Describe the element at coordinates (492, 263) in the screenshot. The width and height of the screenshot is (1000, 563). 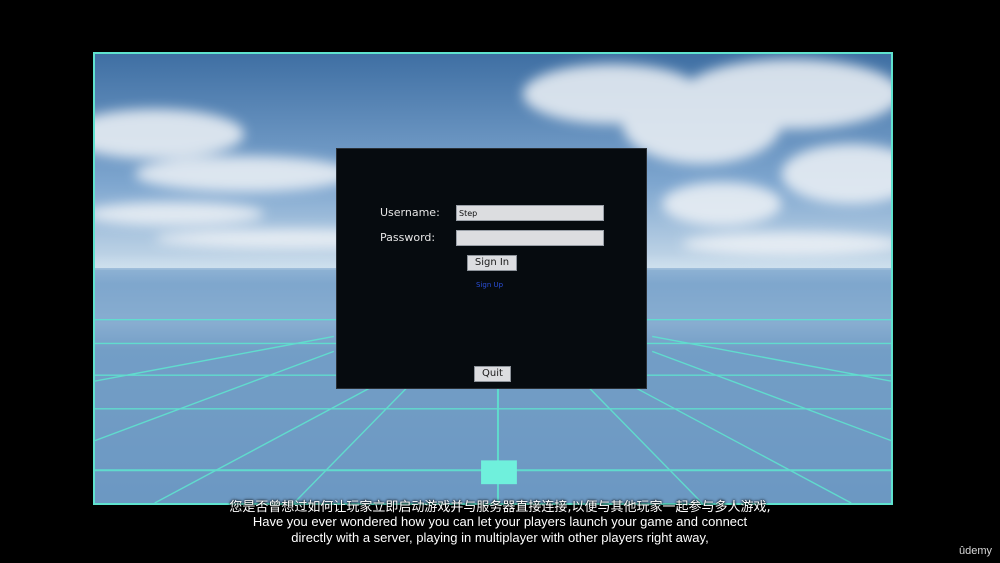
I see `sign-in-button: Sign In` at that location.